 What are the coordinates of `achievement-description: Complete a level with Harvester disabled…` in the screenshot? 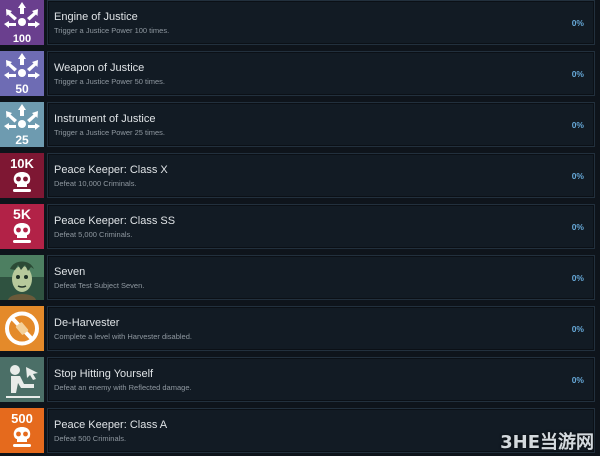 It's located at (123, 336).